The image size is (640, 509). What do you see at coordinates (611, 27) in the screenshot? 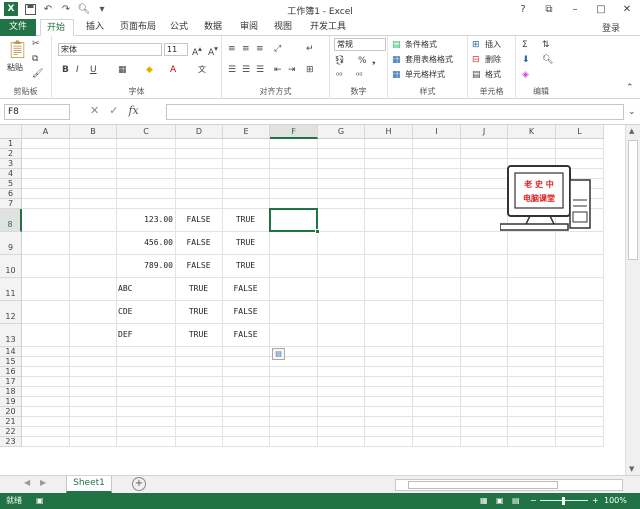
I see `sign-in-link: 登录` at bounding box center [611, 27].